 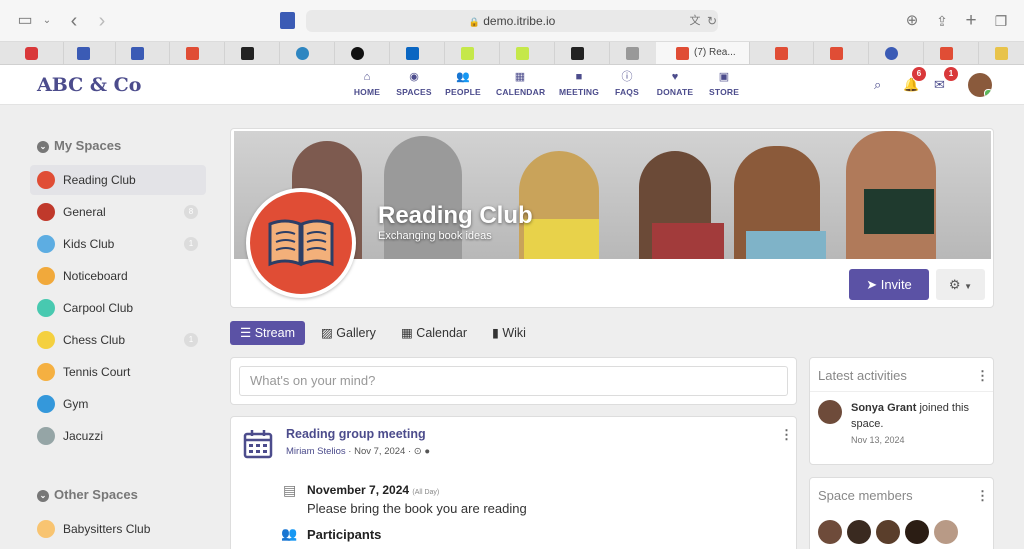 What do you see at coordinates (329, 333) in the screenshot?
I see `image-icon: ▨` at bounding box center [329, 333].